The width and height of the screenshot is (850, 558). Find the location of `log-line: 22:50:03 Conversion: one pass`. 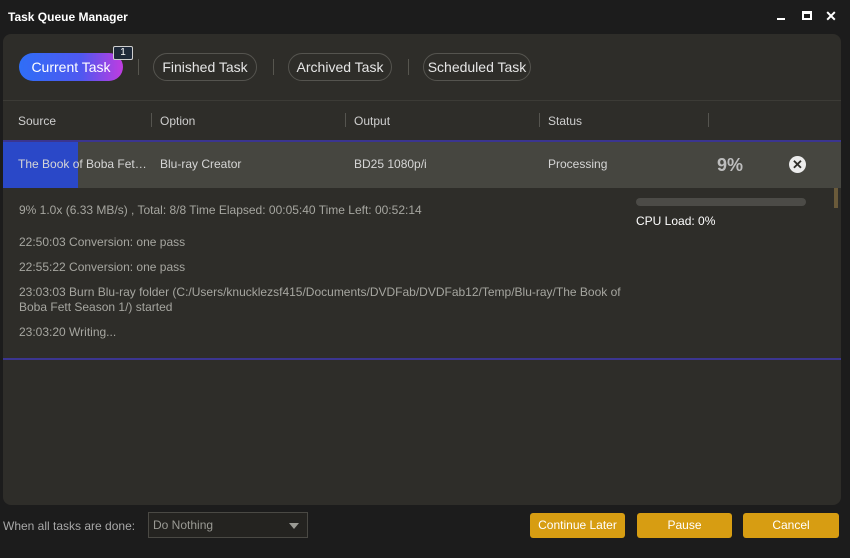

log-line: 22:50:03 Conversion: one pass is located at coordinates (102, 242).